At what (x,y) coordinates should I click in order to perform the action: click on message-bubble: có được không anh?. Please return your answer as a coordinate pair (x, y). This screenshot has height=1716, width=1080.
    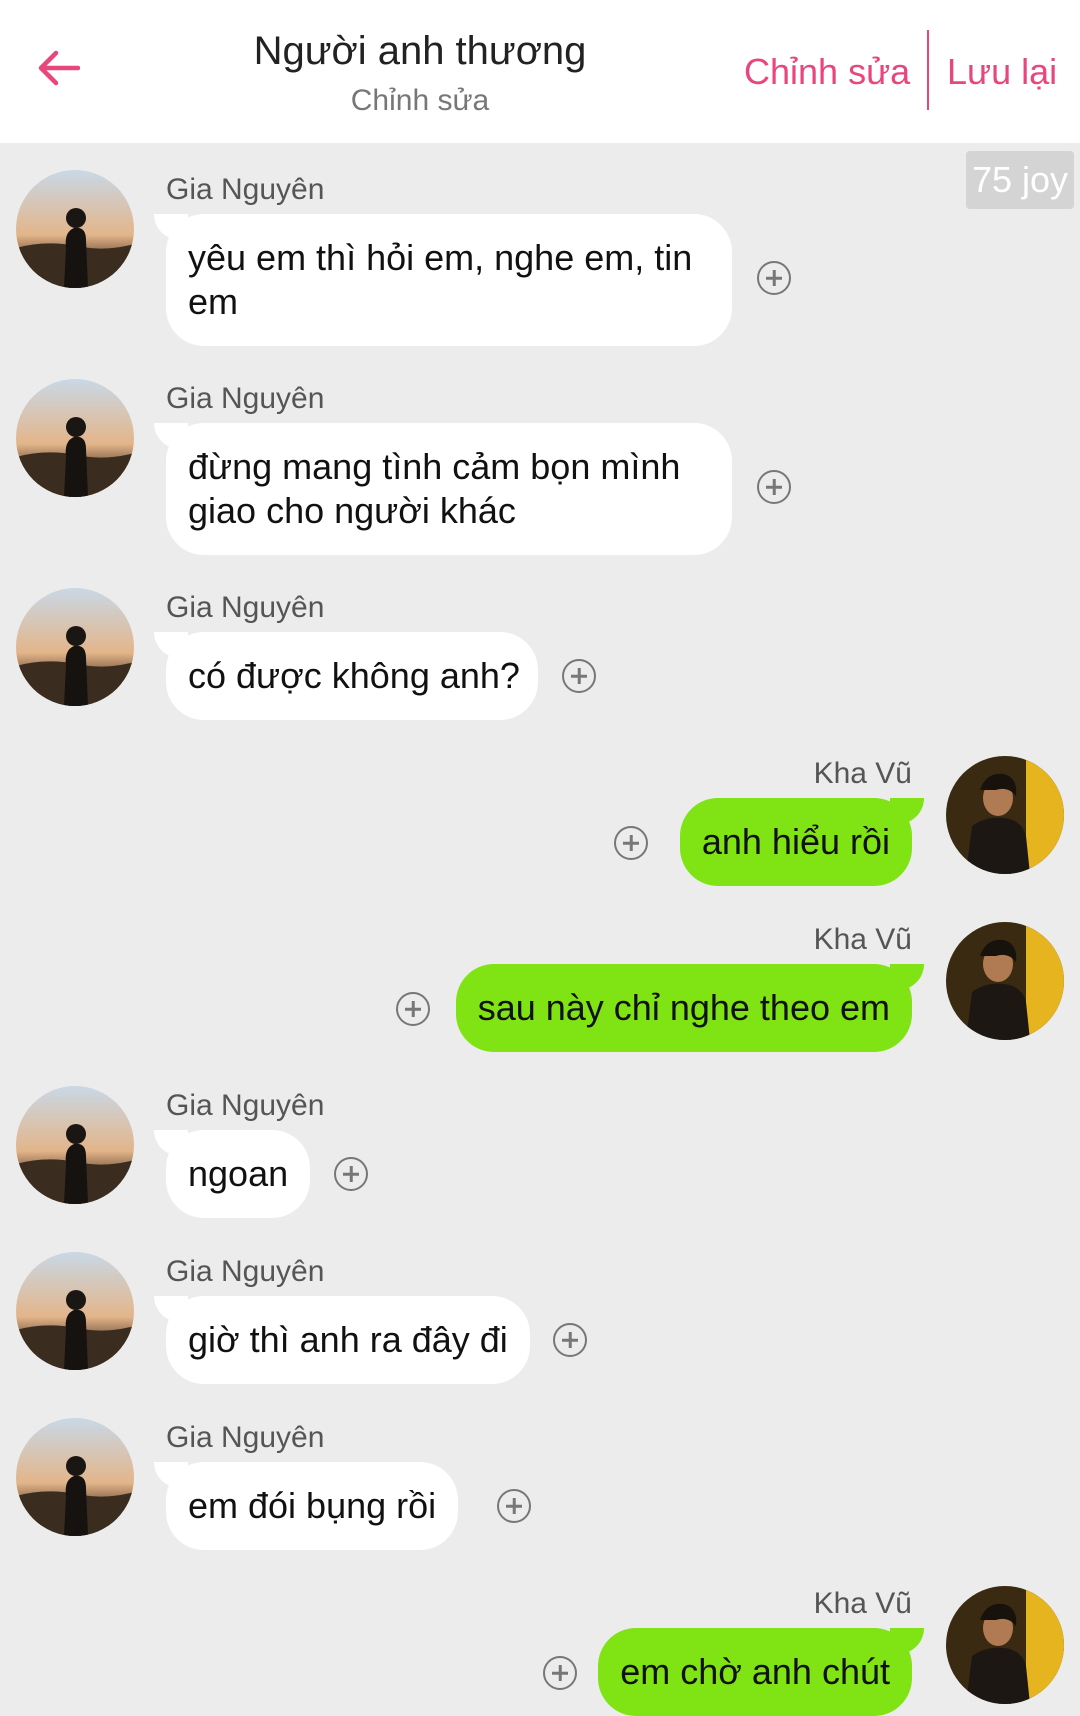
    Looking at the image, I should click on (346, 676).